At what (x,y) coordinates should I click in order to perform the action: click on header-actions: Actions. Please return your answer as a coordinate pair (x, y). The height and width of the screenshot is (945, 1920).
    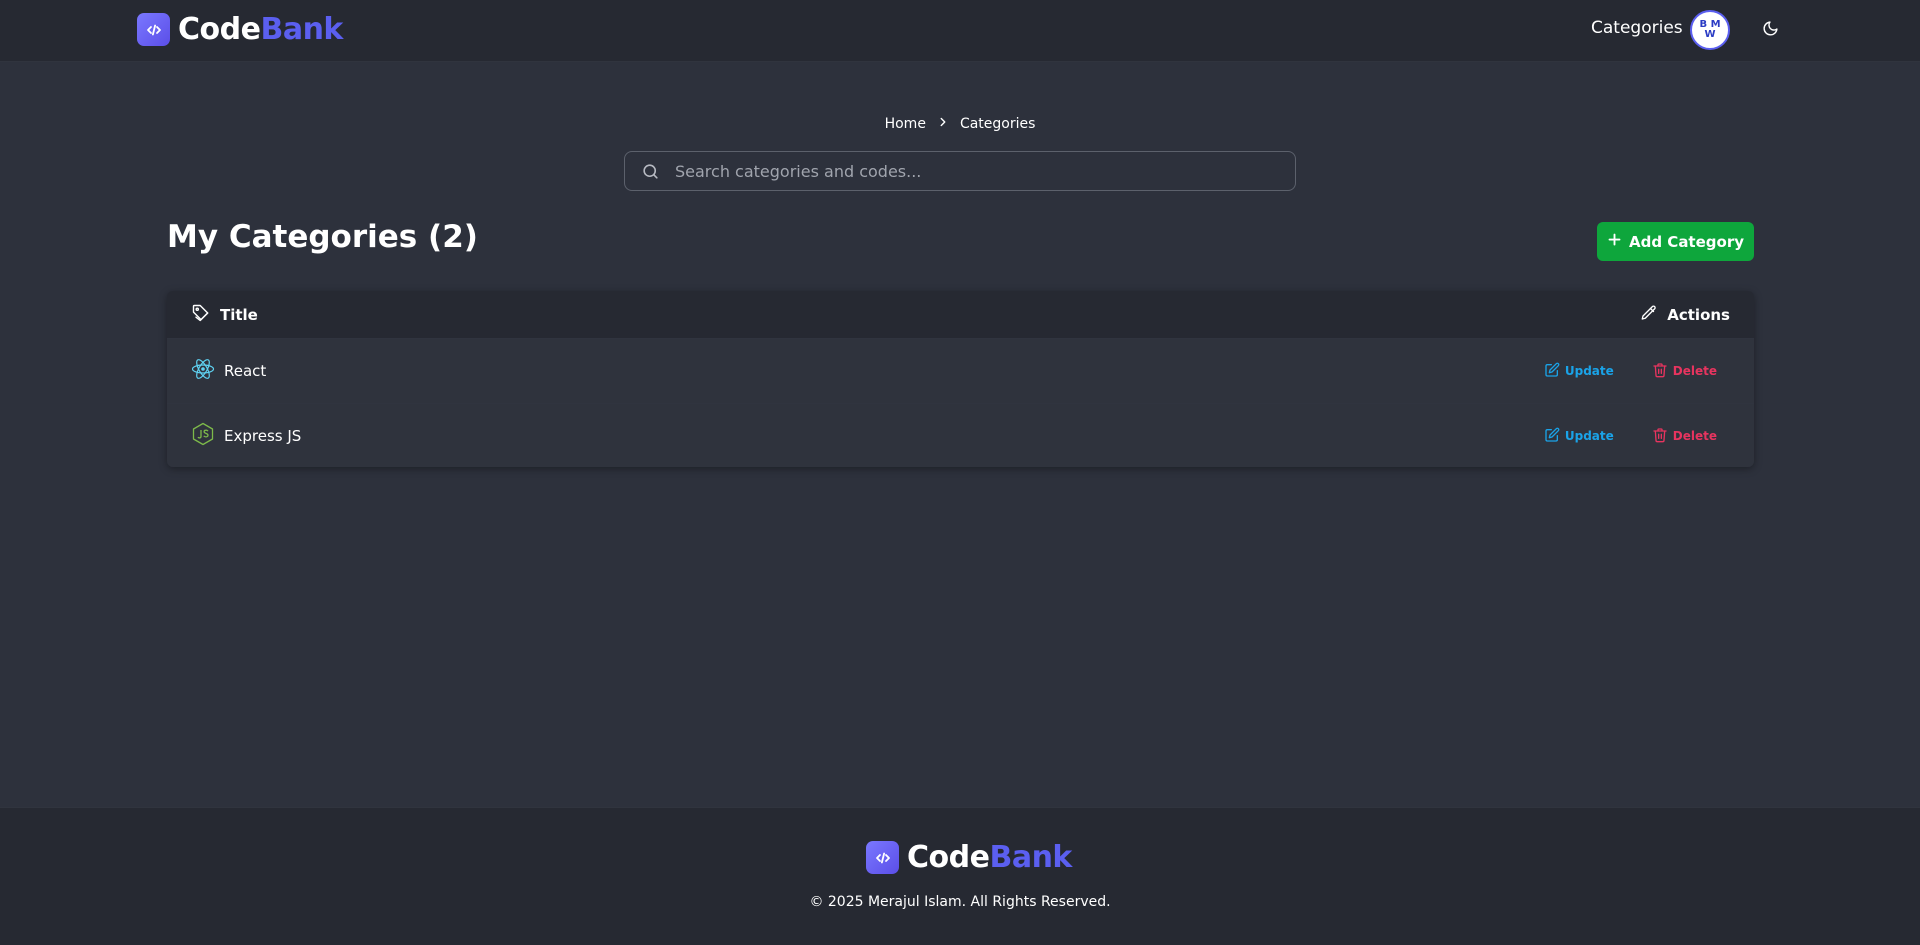
    Looking at the image, I should click on (1685, 315).